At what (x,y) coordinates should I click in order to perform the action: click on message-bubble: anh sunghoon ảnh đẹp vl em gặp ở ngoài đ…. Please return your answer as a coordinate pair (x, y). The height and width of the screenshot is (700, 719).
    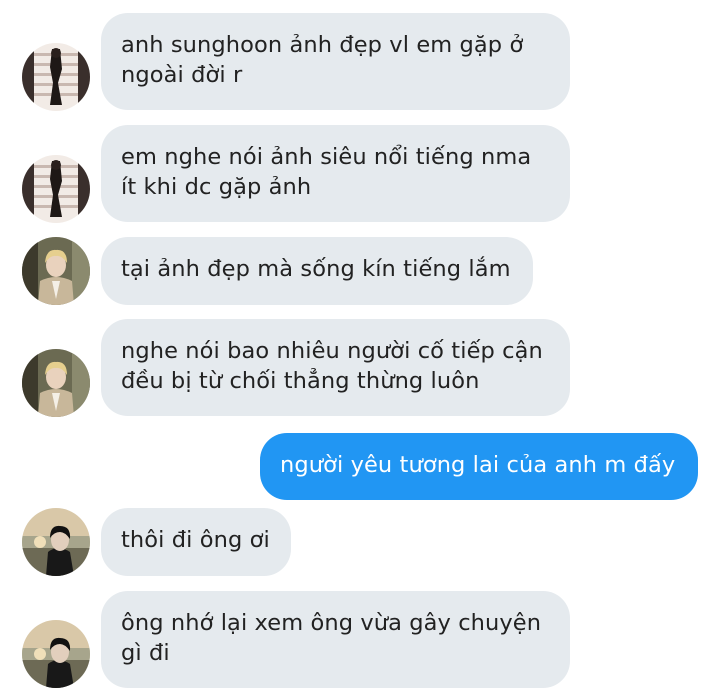
    Looking at the image, I should click on (335, 61).